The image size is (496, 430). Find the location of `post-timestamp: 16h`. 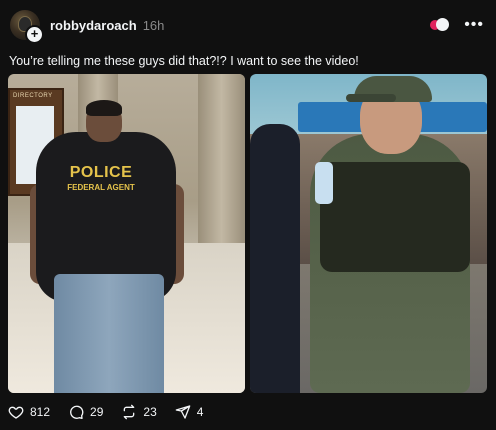

post-timestamp: 16h is located at coordinates (153, 25).